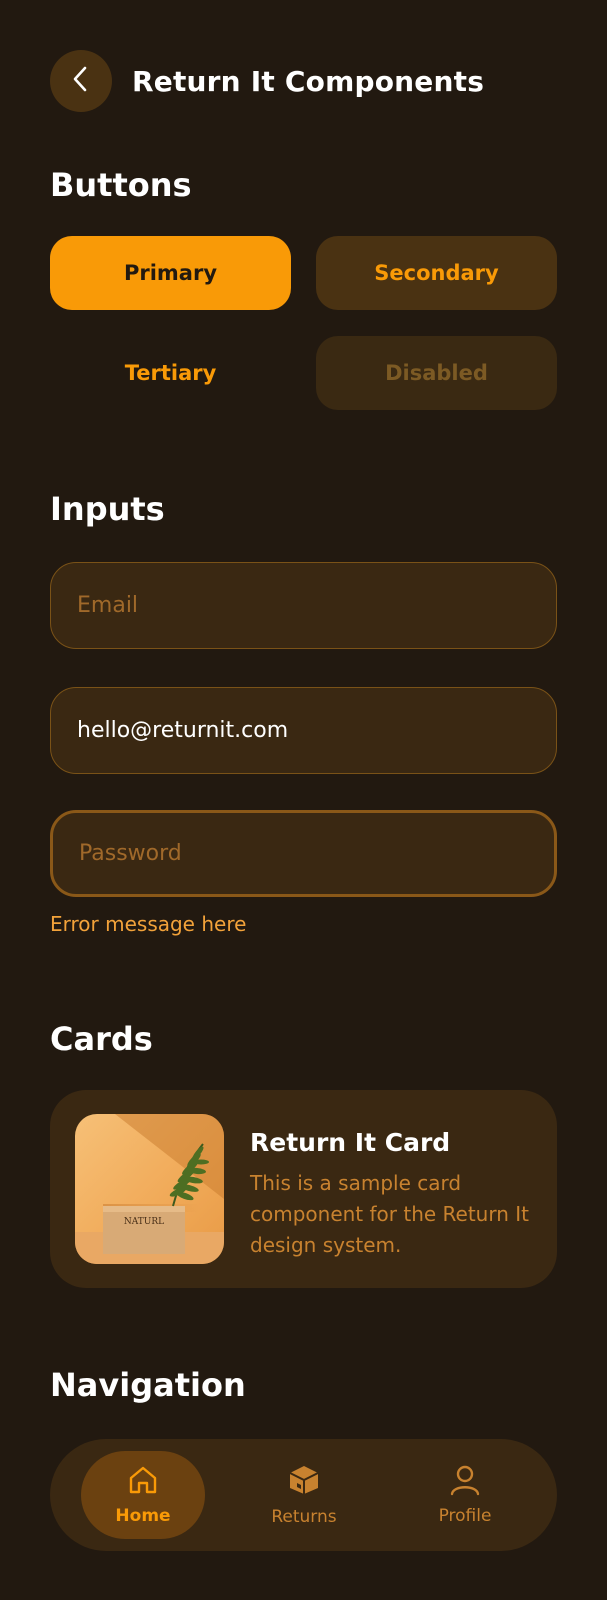 Image resolution: width=607 pixels, height=1600 pixels. I want to click on box-icon, so click(304, 1482).